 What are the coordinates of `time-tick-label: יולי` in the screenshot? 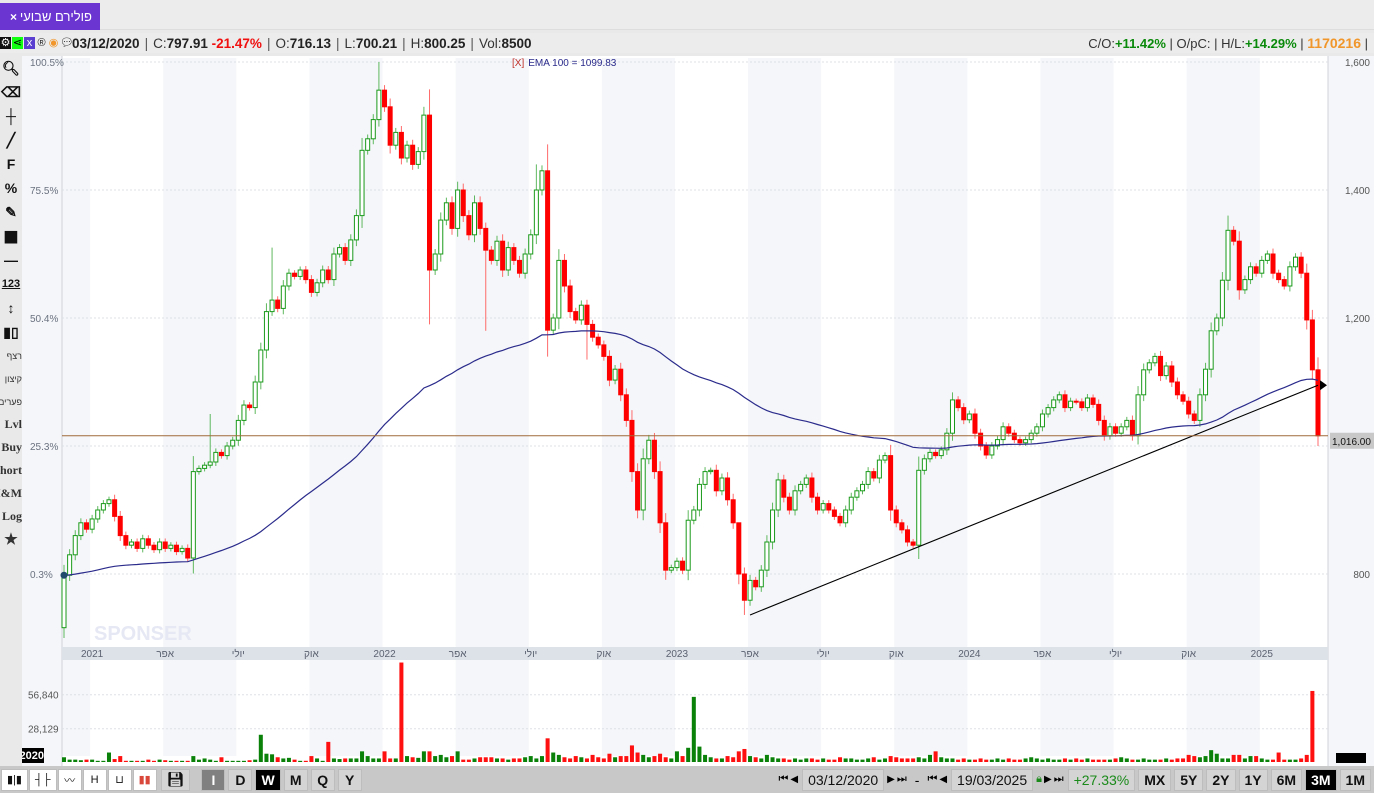 It's located at (823, 654).